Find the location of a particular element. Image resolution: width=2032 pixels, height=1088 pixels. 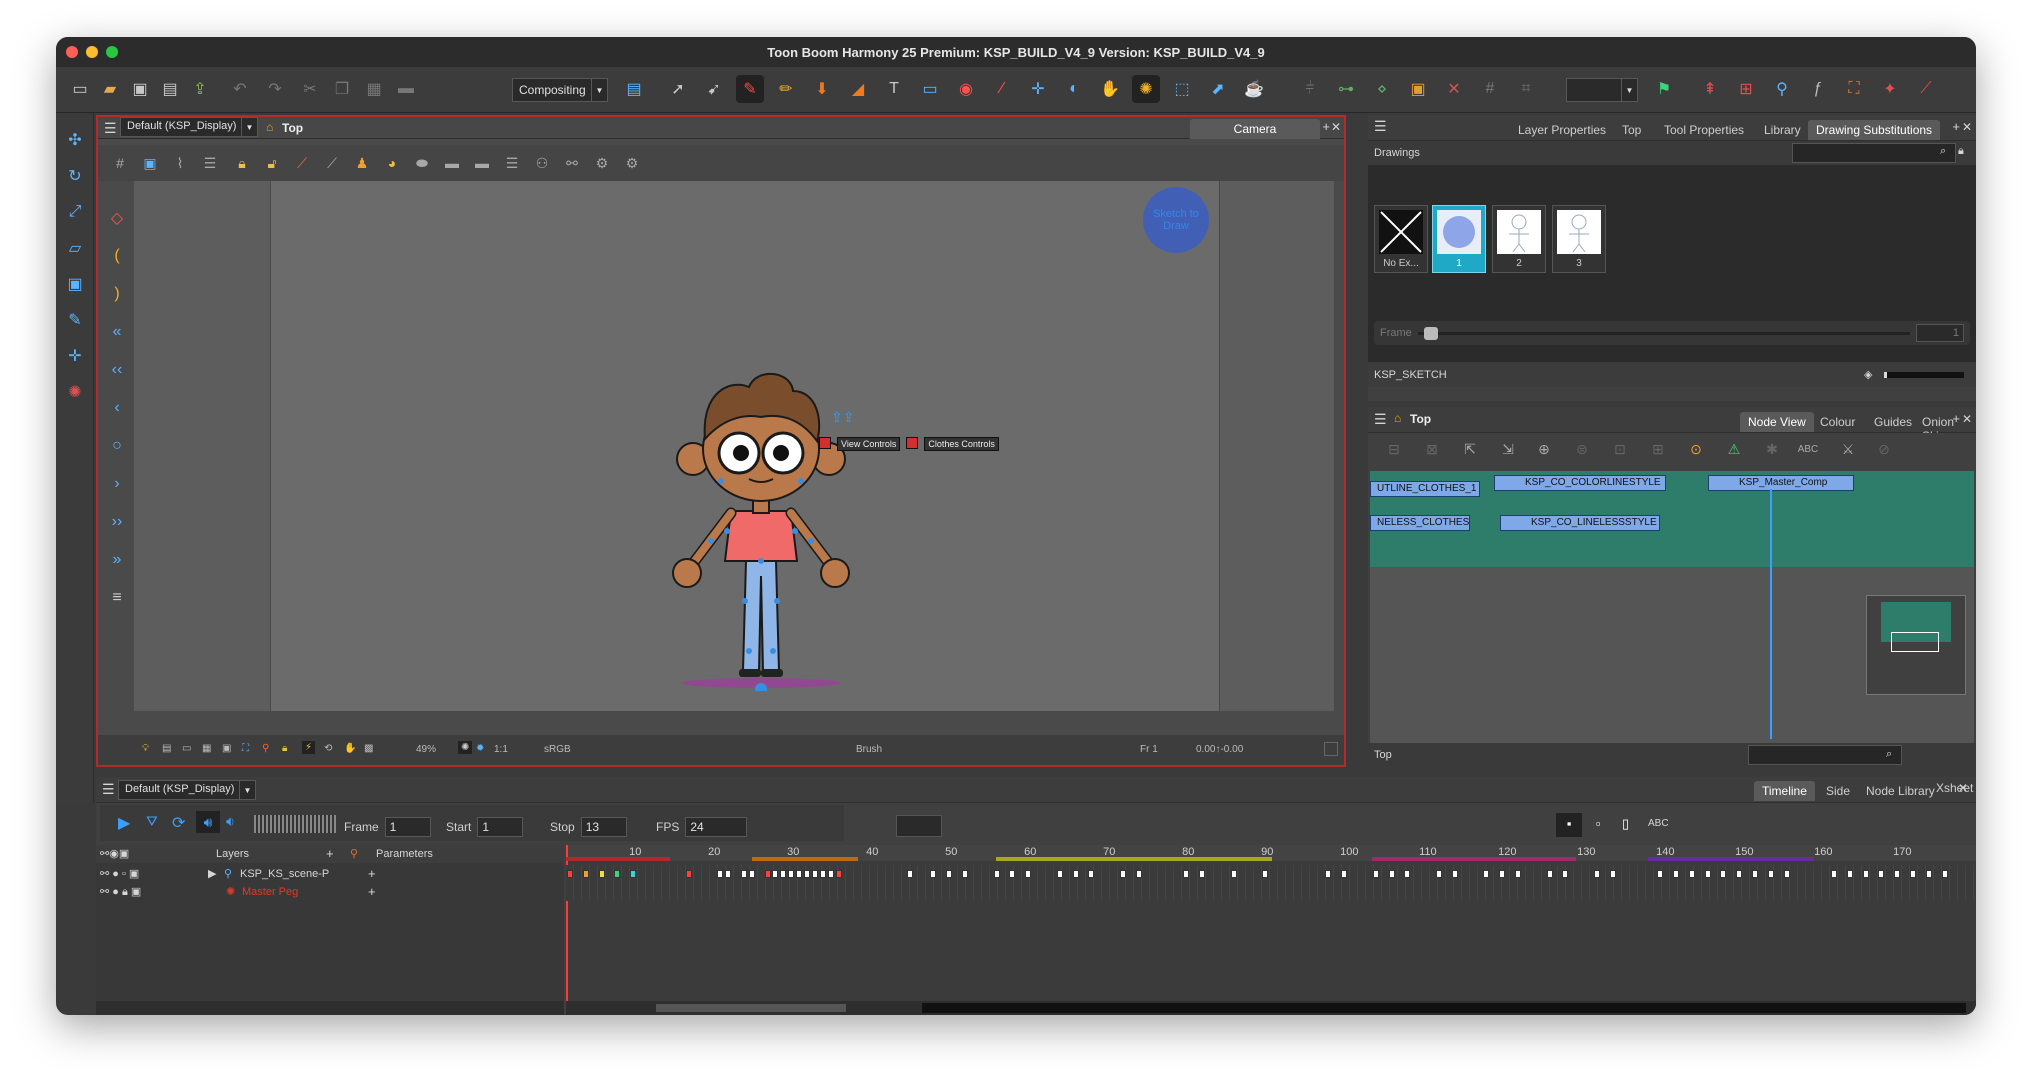

node-tool-icon: ⊠ is located at coordinates (1432, 449).